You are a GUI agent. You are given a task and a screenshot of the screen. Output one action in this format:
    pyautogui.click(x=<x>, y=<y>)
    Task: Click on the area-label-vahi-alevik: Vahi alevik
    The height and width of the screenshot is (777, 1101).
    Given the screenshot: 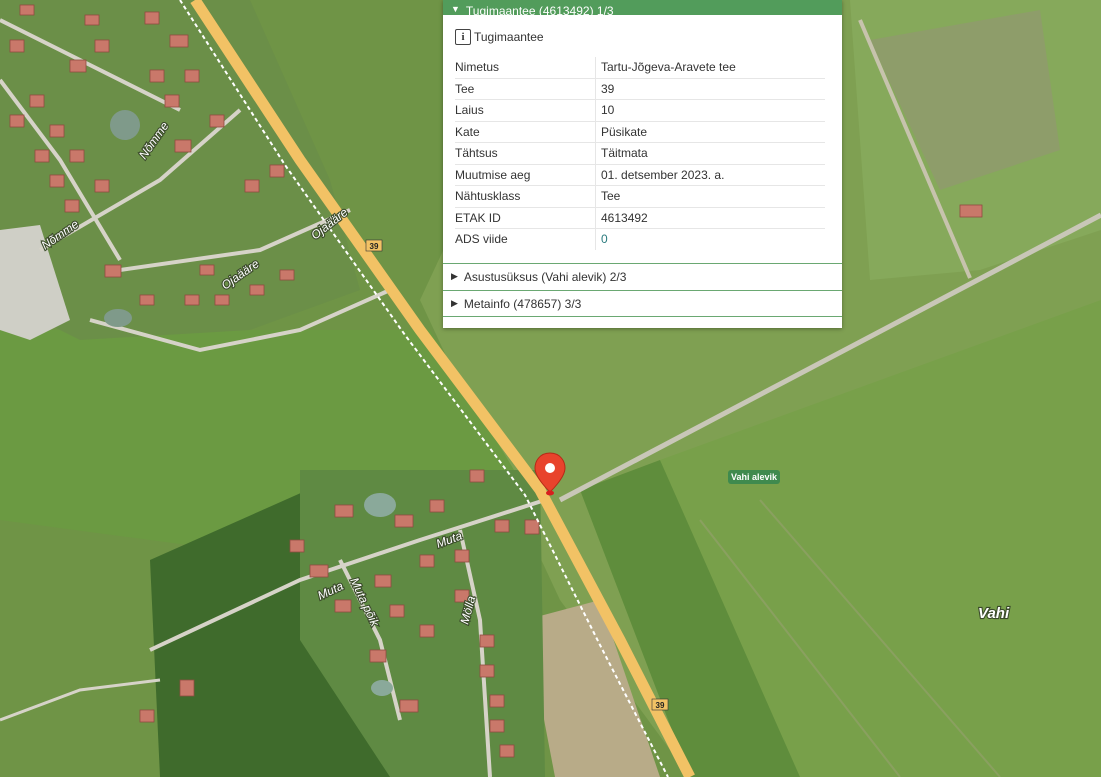 What is the action you would take?
    pyautogui.click(x=754, y=477)
    